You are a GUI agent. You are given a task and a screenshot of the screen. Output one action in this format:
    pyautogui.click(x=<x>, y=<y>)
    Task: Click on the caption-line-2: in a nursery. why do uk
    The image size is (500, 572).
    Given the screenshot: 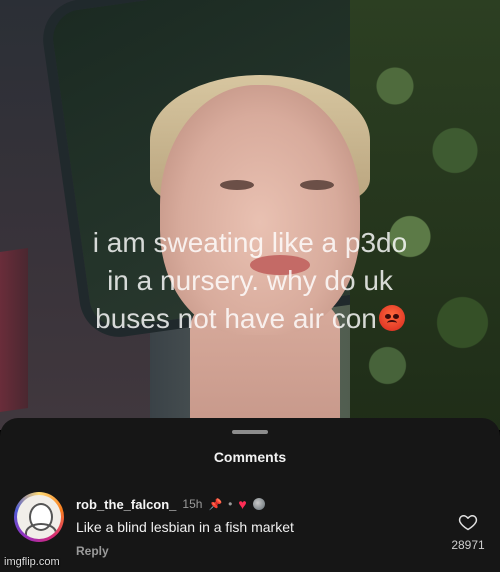 What is the action you would take?
    pyautogui.click(x=250, y=280)
    